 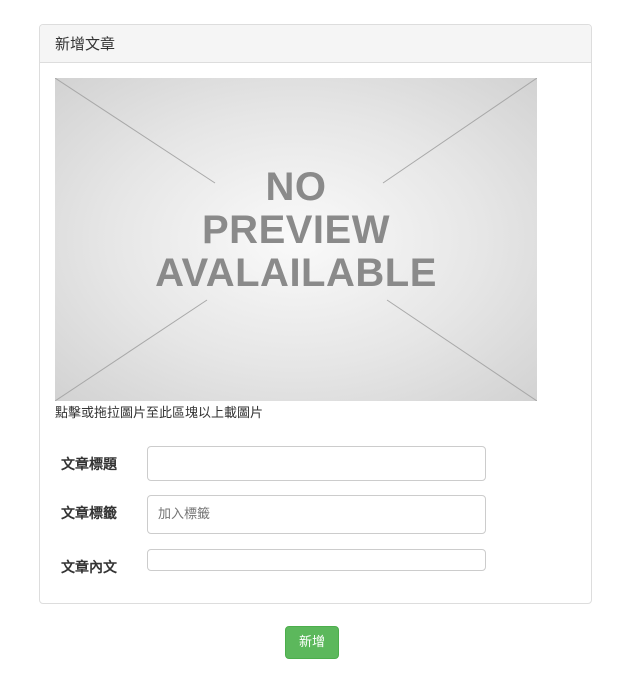 I want to click on form-row-tags: 文章標籤, so click(x=276, y=515).